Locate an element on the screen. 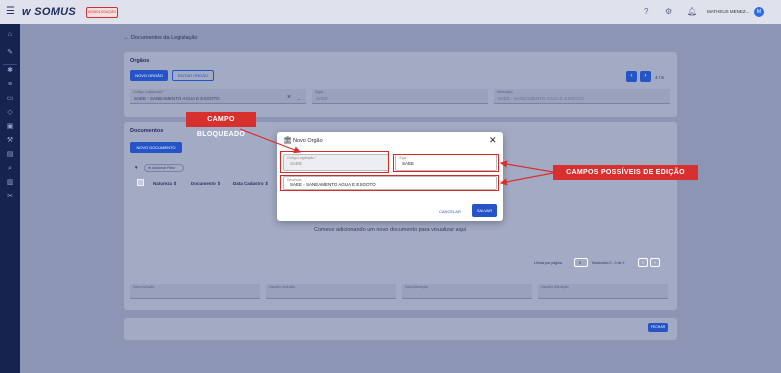 Image resolution: width=781 pixels, height=373 pixels. editable-annotation: CAMPOS POSSÍVEIS DE EDIÇÃO is located at coordinates (625, 172).